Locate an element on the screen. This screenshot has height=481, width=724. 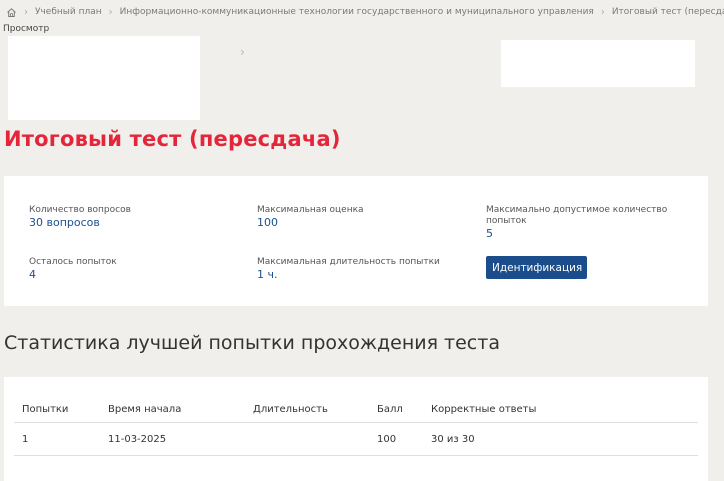
cell-start-time: 11-03-2025 is located at coordinates (172, 439).